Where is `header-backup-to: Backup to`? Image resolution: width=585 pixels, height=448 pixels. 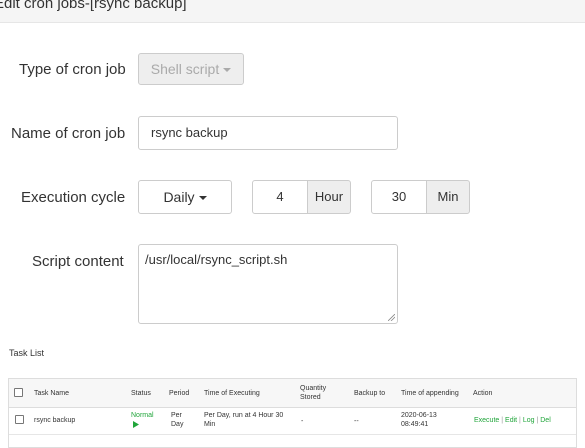 header-backup-to: Backup to is located at coordinates (370, 393).